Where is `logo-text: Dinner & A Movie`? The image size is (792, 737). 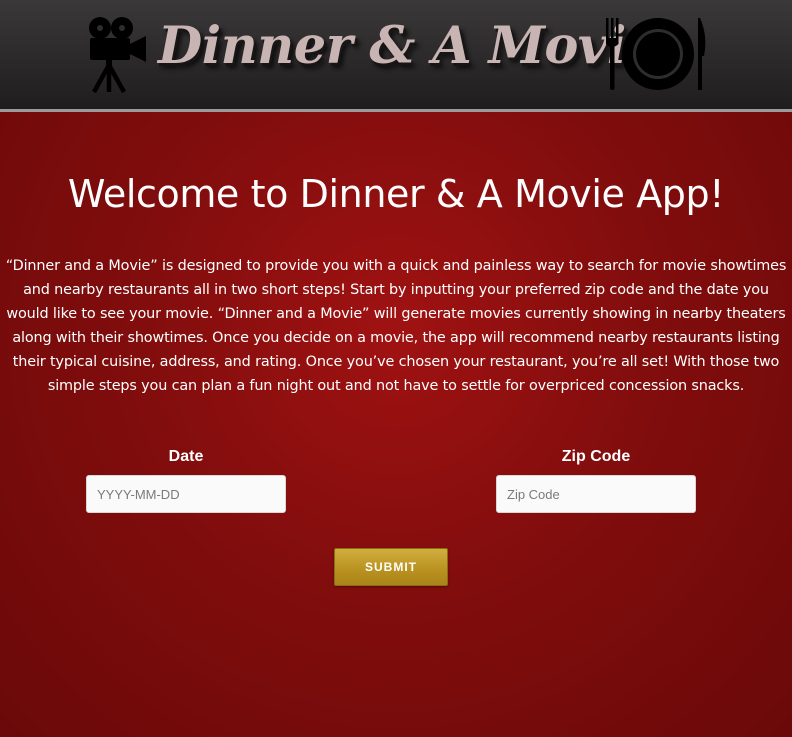 logo-text: Dinner & A Movie is located at coordinates (408, 46).